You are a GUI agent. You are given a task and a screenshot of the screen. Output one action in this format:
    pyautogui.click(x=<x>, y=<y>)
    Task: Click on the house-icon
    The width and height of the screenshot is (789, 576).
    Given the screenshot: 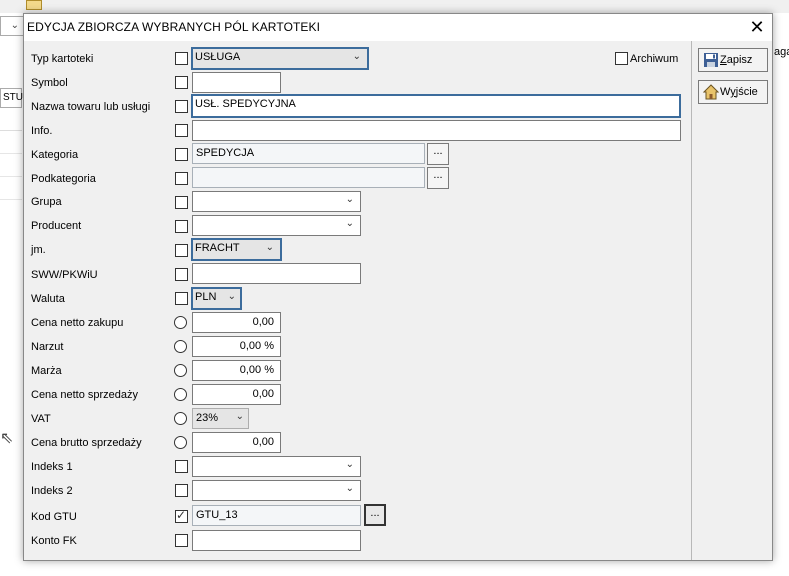 What is the action you would take?
    pyautogui.click(x=711, y=92)
    